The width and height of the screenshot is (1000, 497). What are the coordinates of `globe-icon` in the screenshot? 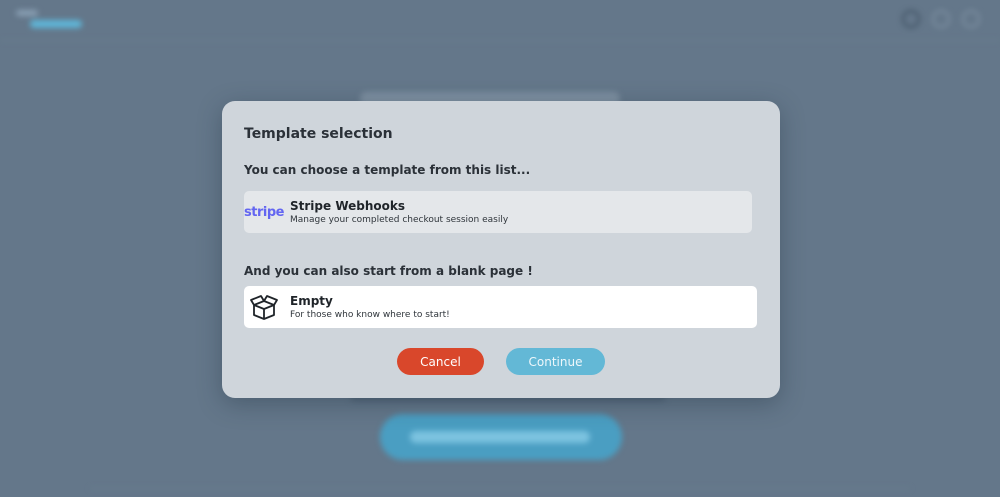 It's located at (911, 19).